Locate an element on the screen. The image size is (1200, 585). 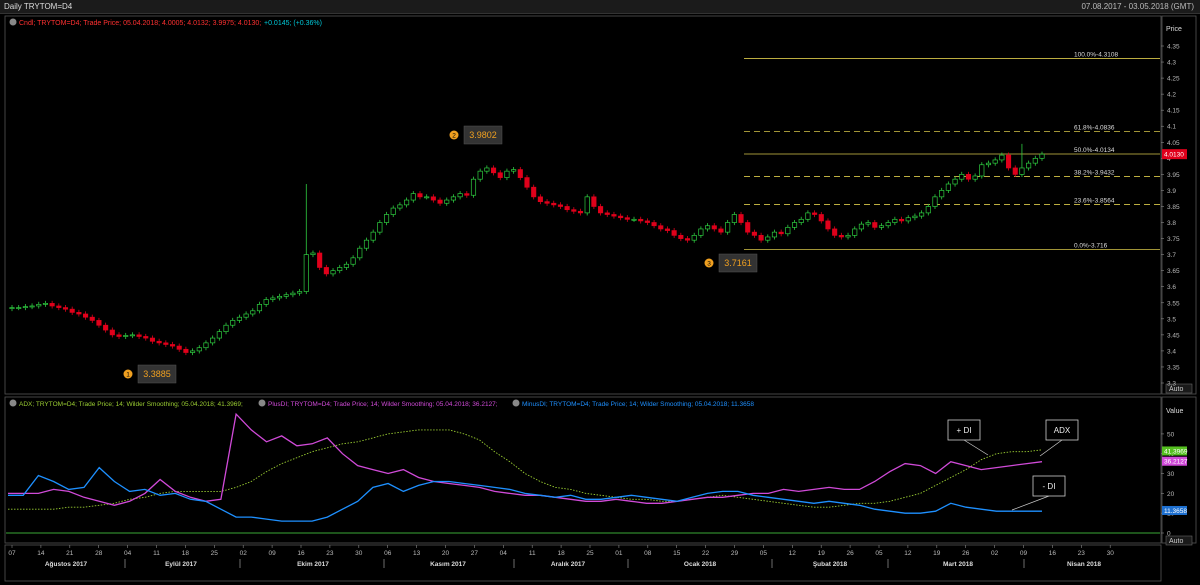
adx-legend-icon is located at coordinates (13, 403).